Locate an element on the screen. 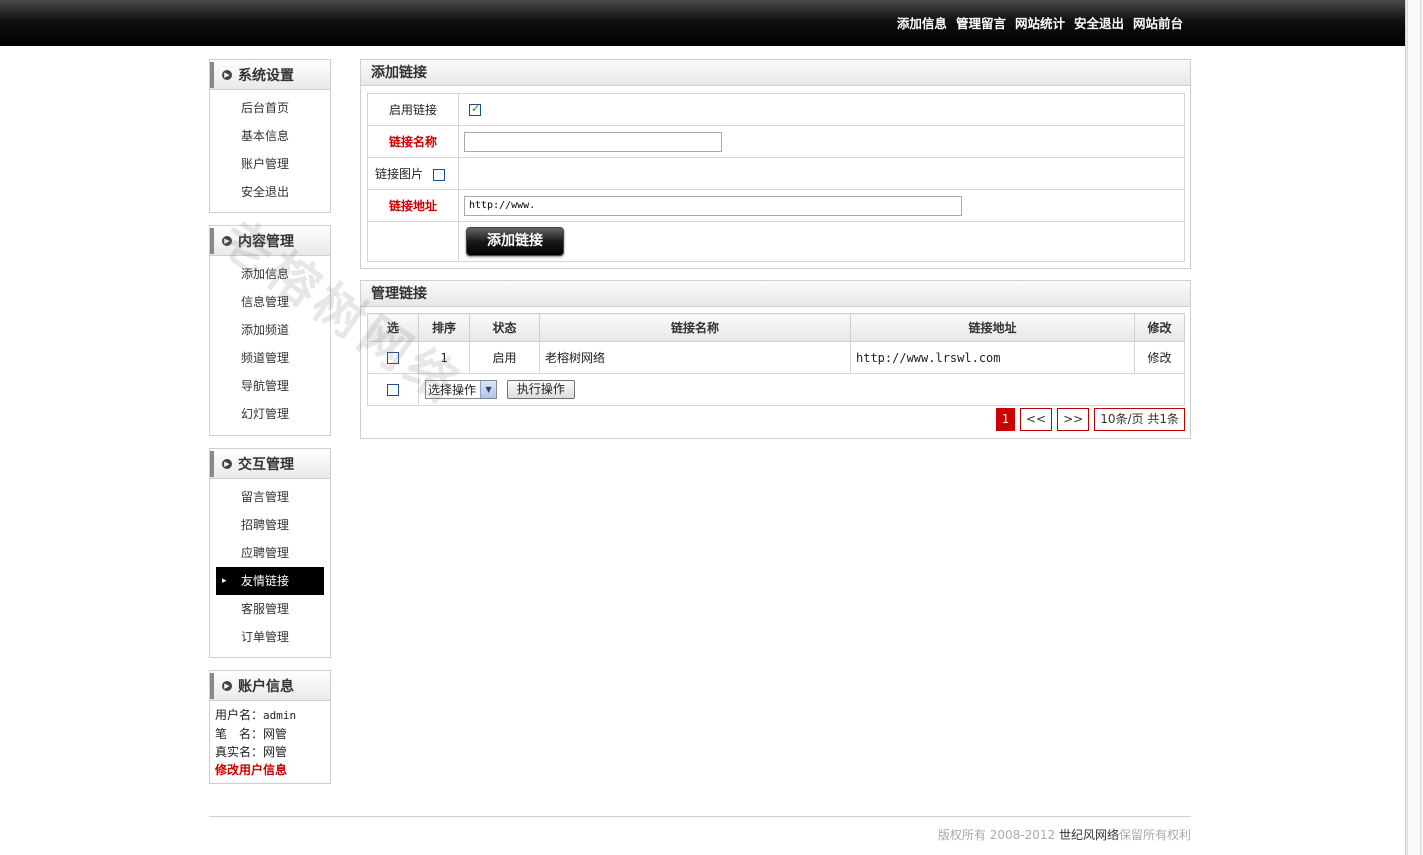  footer-rights: 保留所有权利 is located at coordinates (1154, 835).